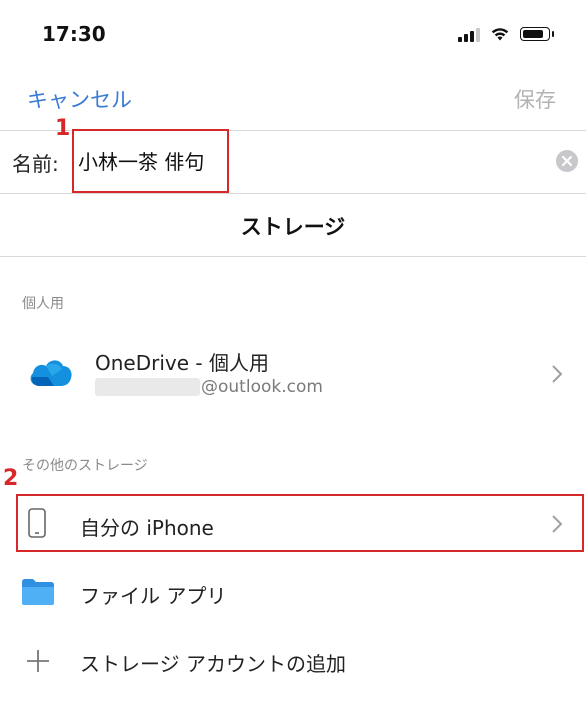 This screenshot has width=586, height=708. What do you see at coordinates (85, 466) in the screenshot?
I see `section-header-other: その他のストレージ` at bounding box center [85, 466].